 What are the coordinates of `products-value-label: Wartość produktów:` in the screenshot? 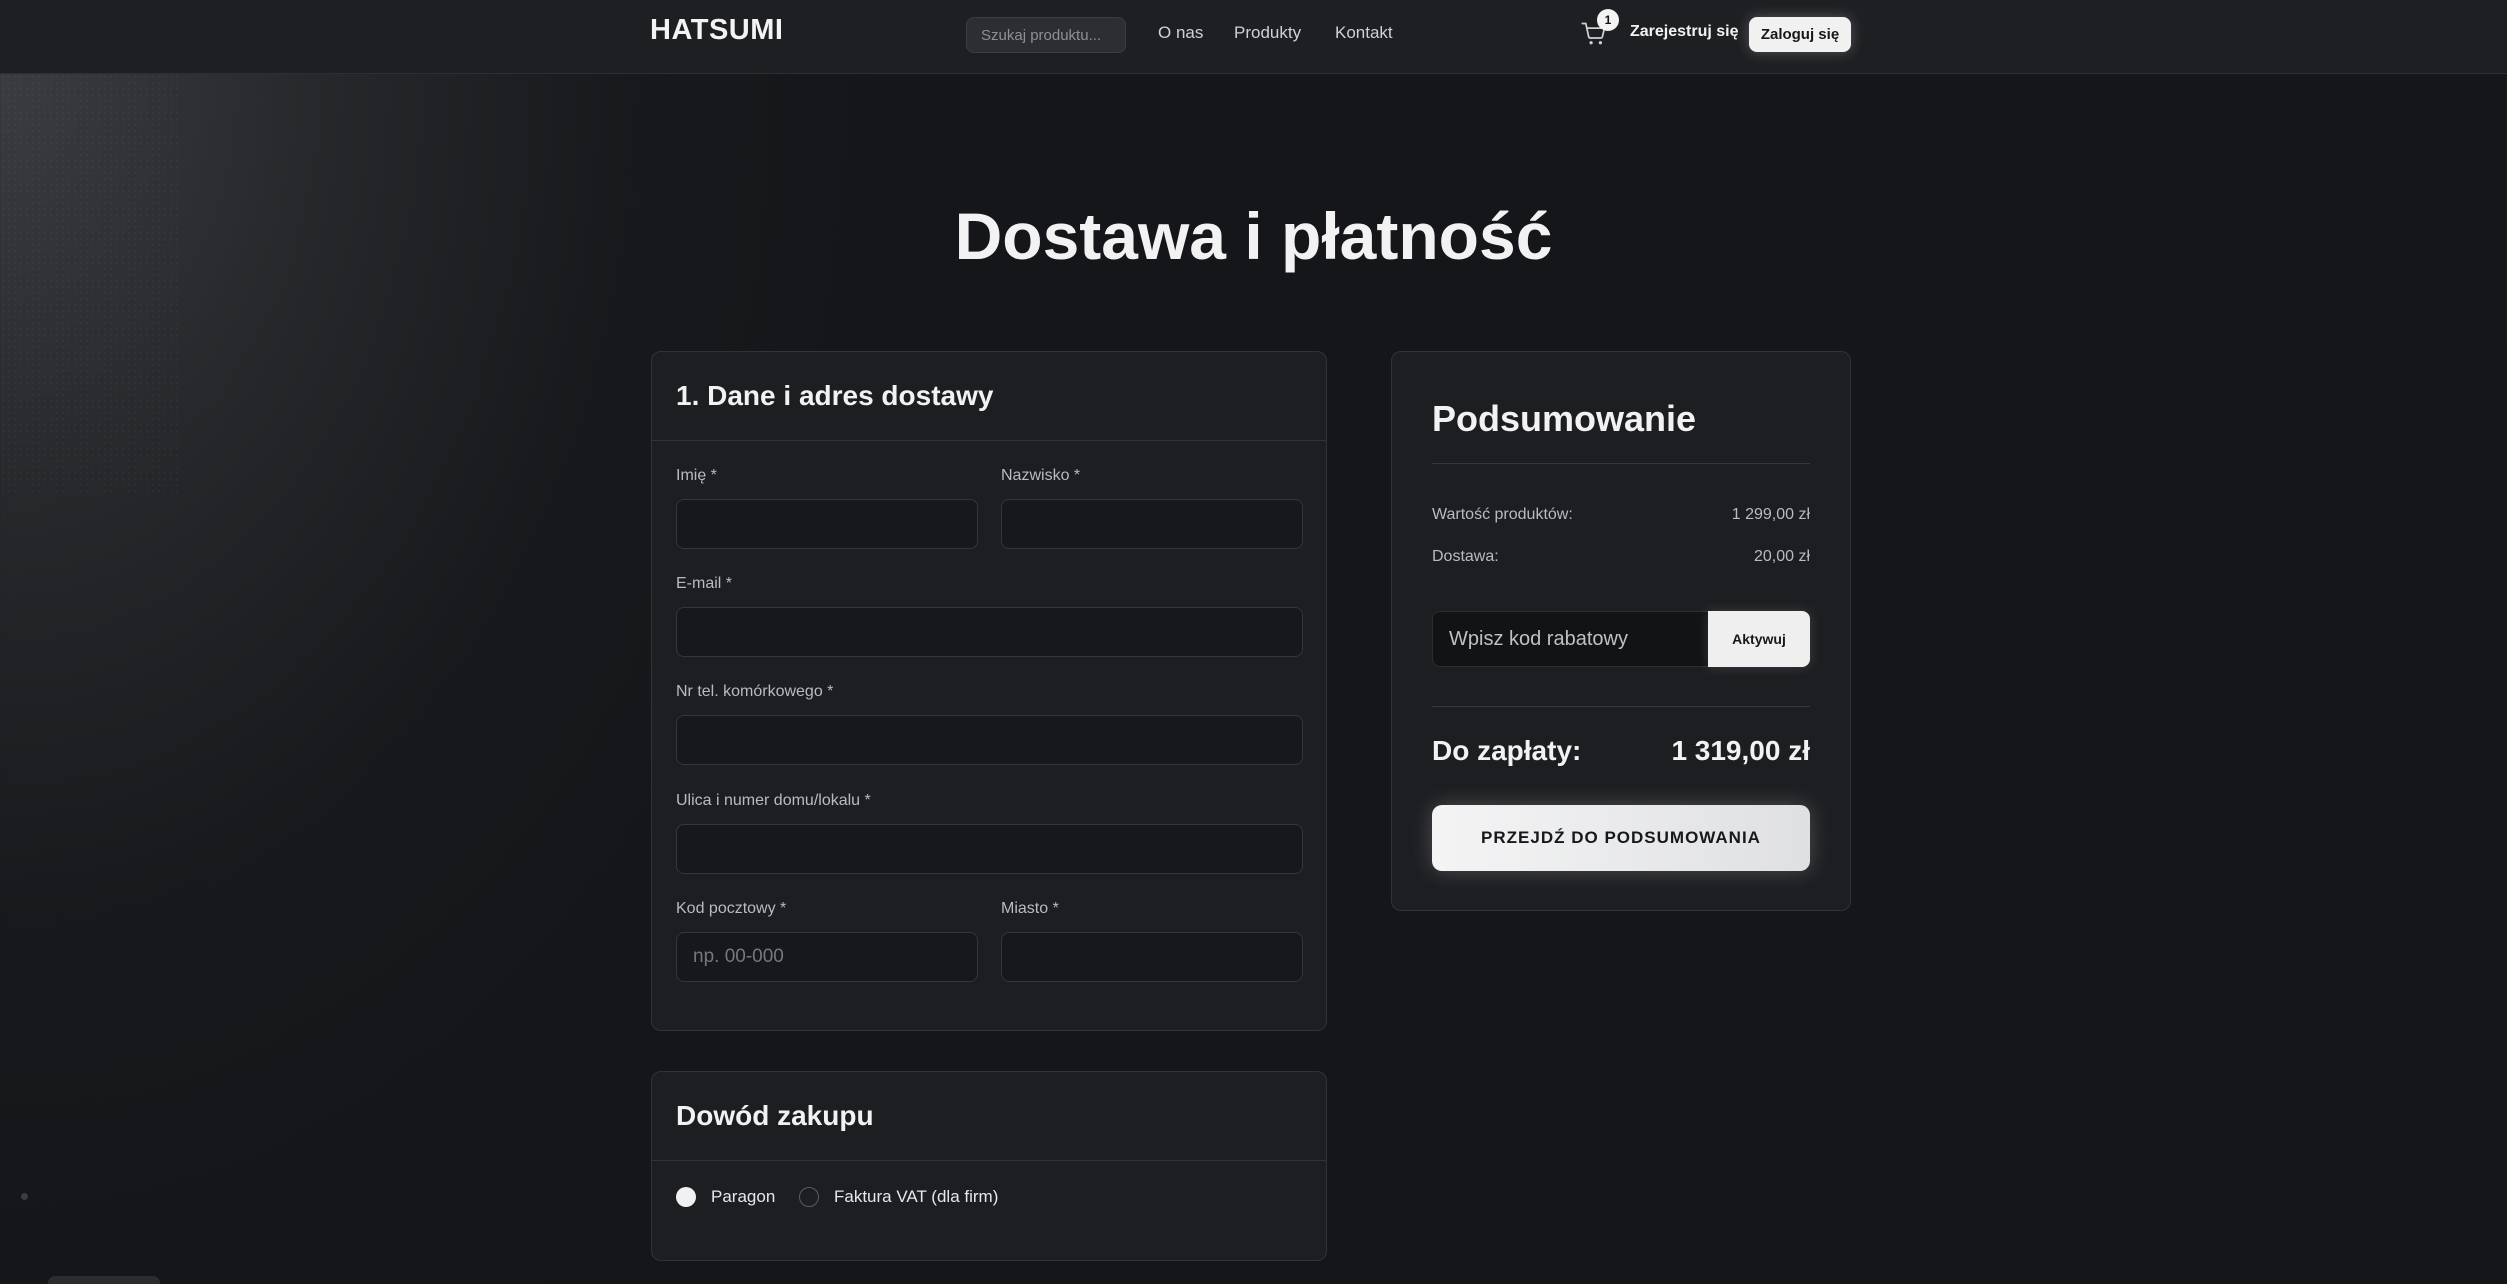 It's located at (1502, 514).